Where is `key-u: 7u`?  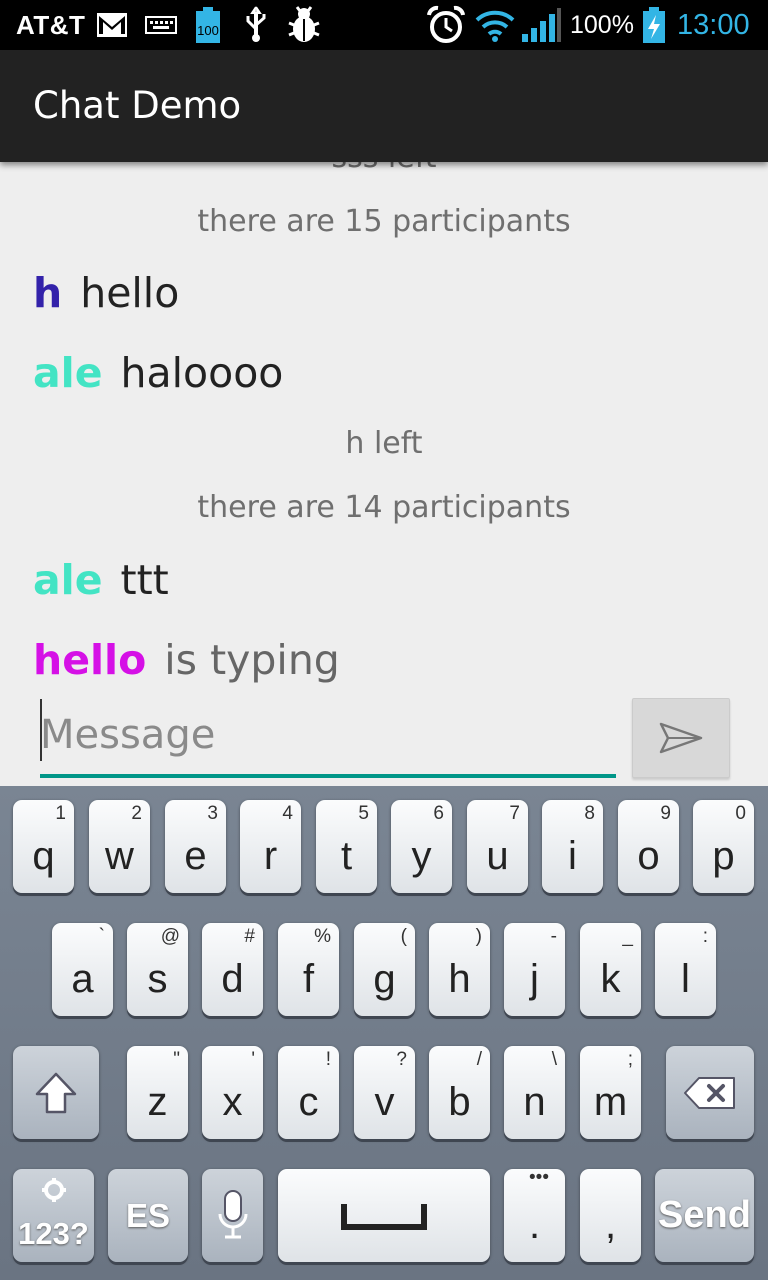 key-u: 7u is located at coordinates (497, 846).